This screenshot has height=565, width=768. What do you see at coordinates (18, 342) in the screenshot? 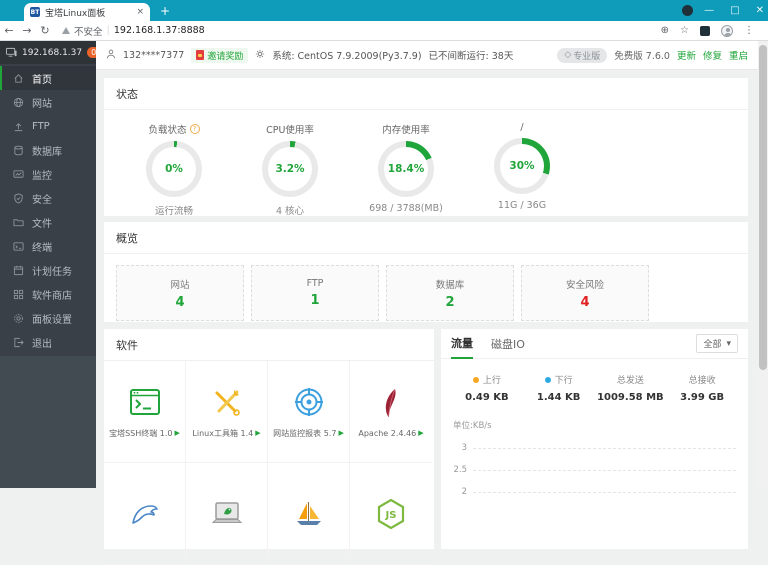
I see `logout-icon` at bounding box center [18, 342].